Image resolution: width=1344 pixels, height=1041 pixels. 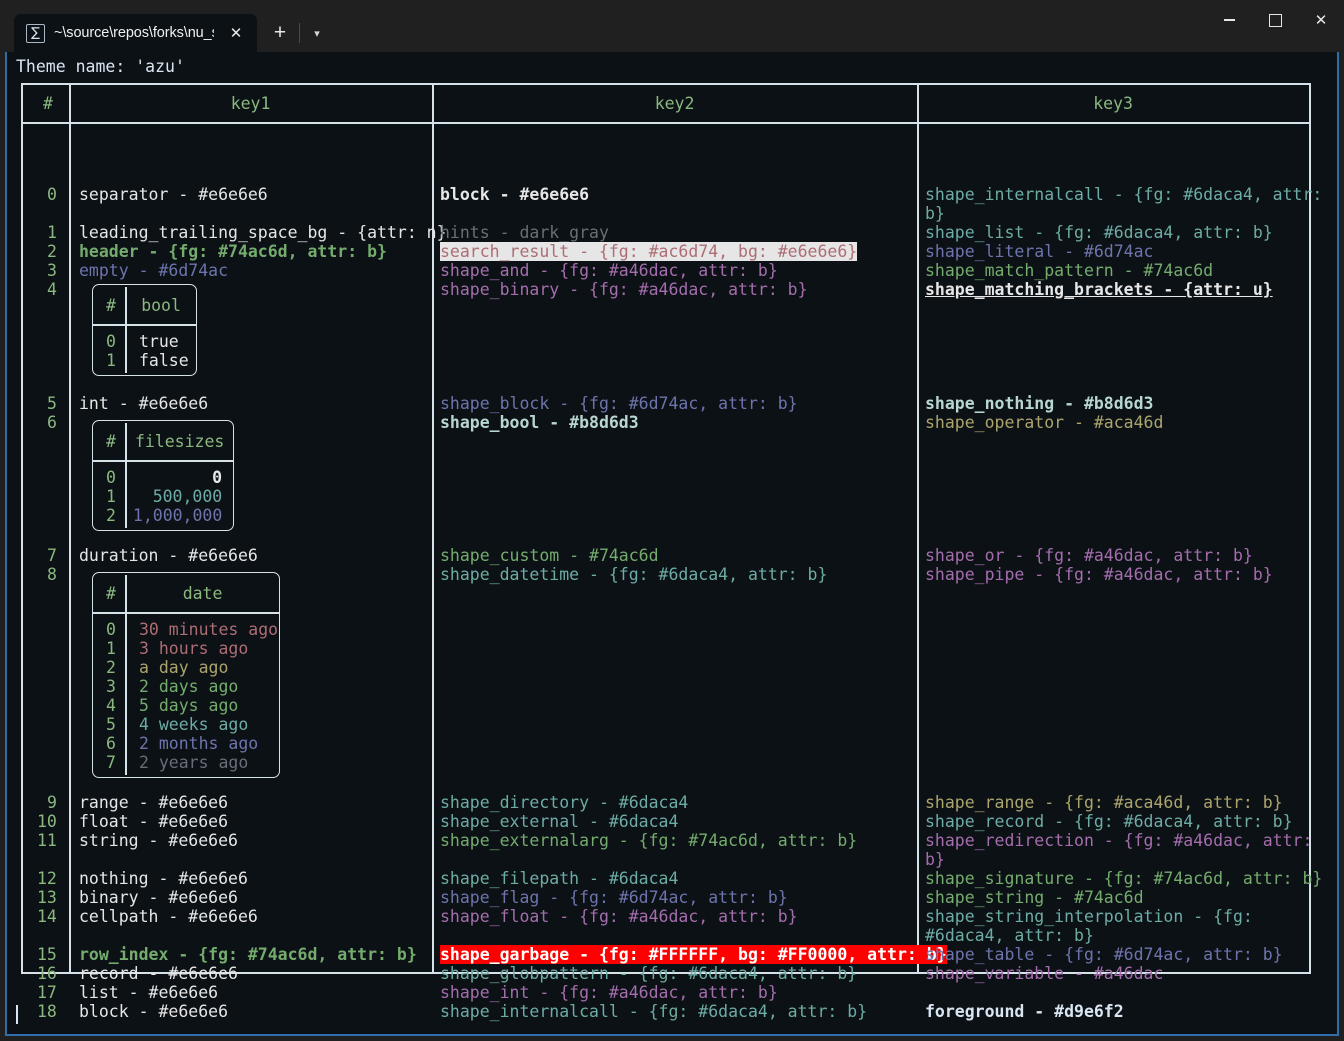 I want to click on cell-key3: shape_redirection - {fg: #a46dac, attr:, so click(x=1119, y=840).